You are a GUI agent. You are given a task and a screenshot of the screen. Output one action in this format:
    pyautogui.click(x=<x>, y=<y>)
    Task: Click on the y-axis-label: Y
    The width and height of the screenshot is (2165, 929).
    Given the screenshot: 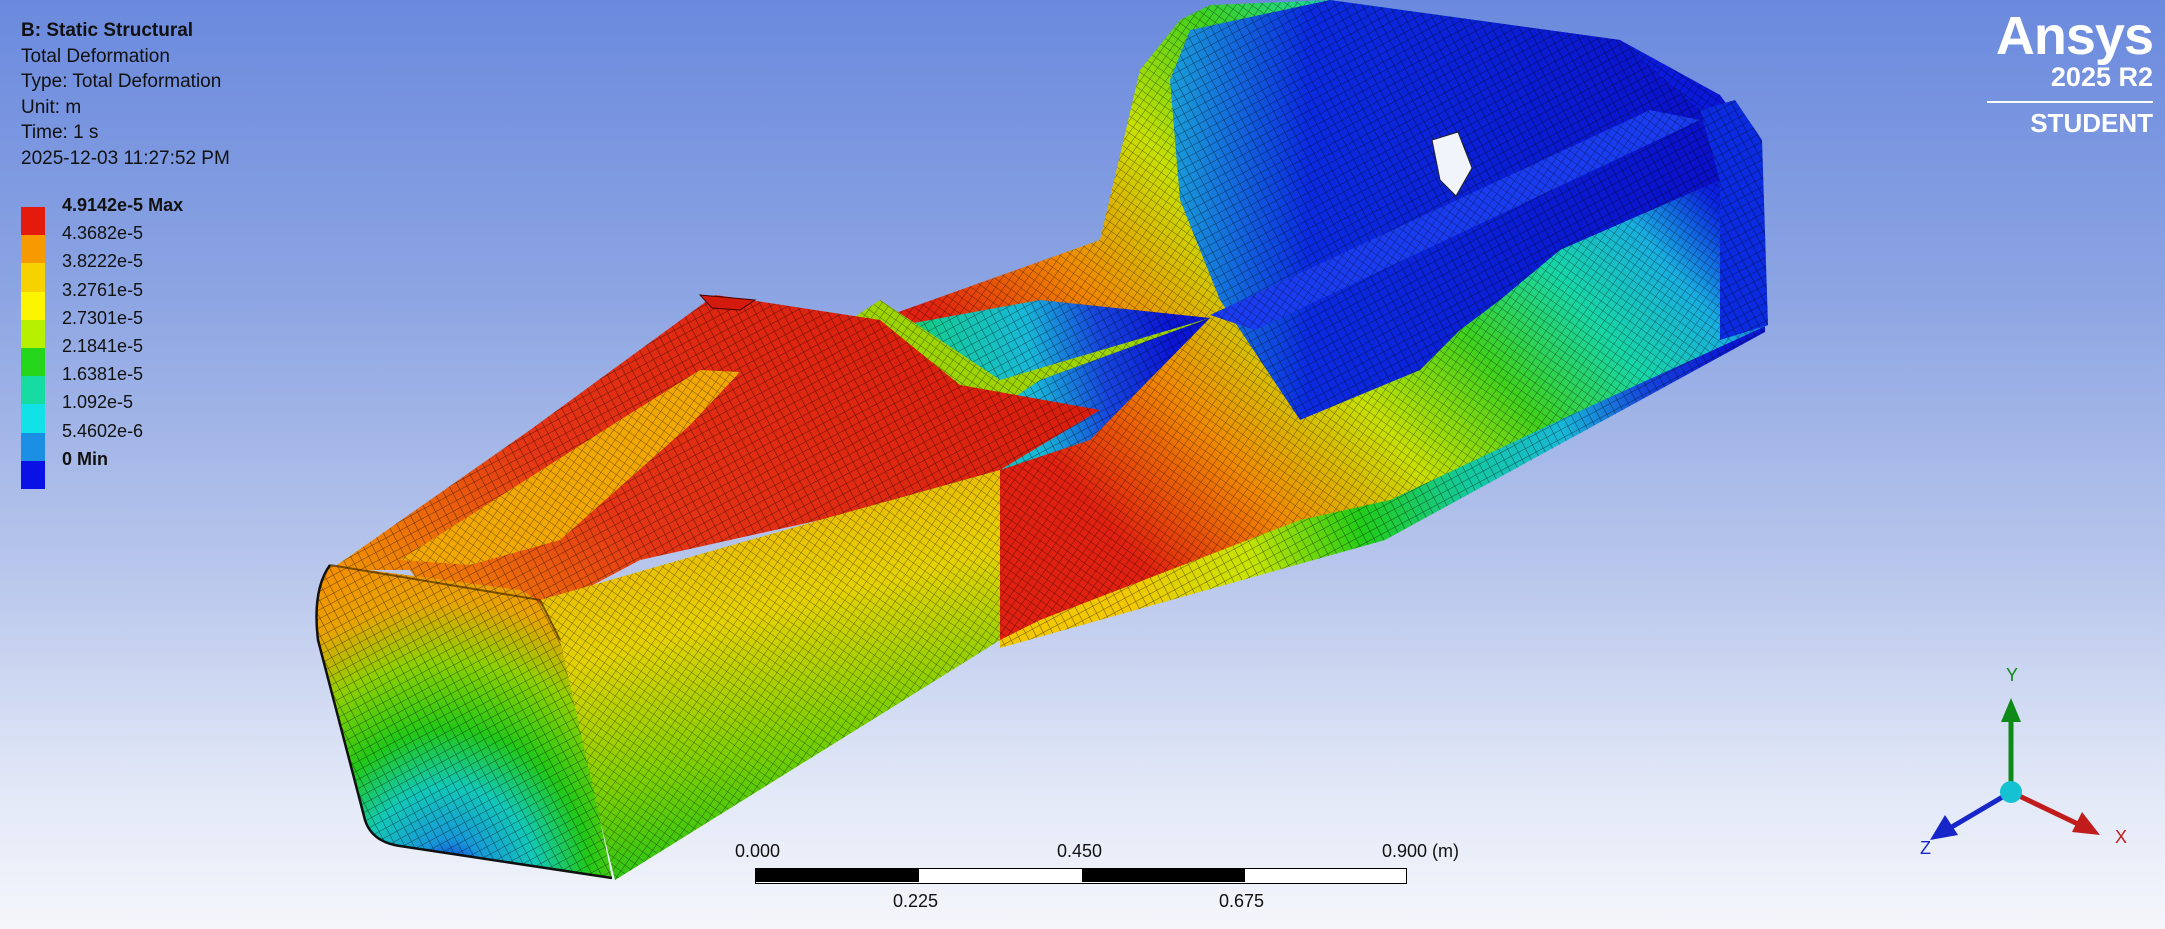 What is the action you would take?
    pyautogui.click(x=2012, y=675)
    